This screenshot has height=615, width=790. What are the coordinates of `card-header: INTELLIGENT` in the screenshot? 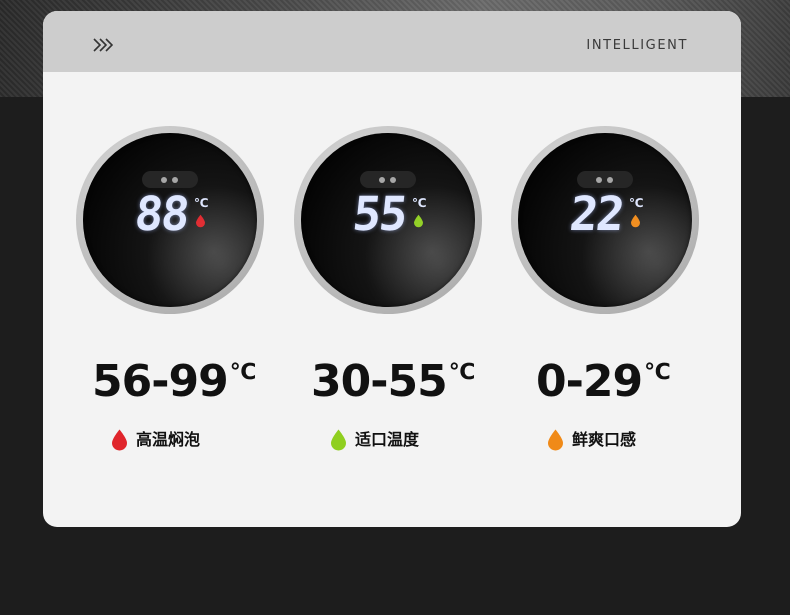 It's located at (392, 41).